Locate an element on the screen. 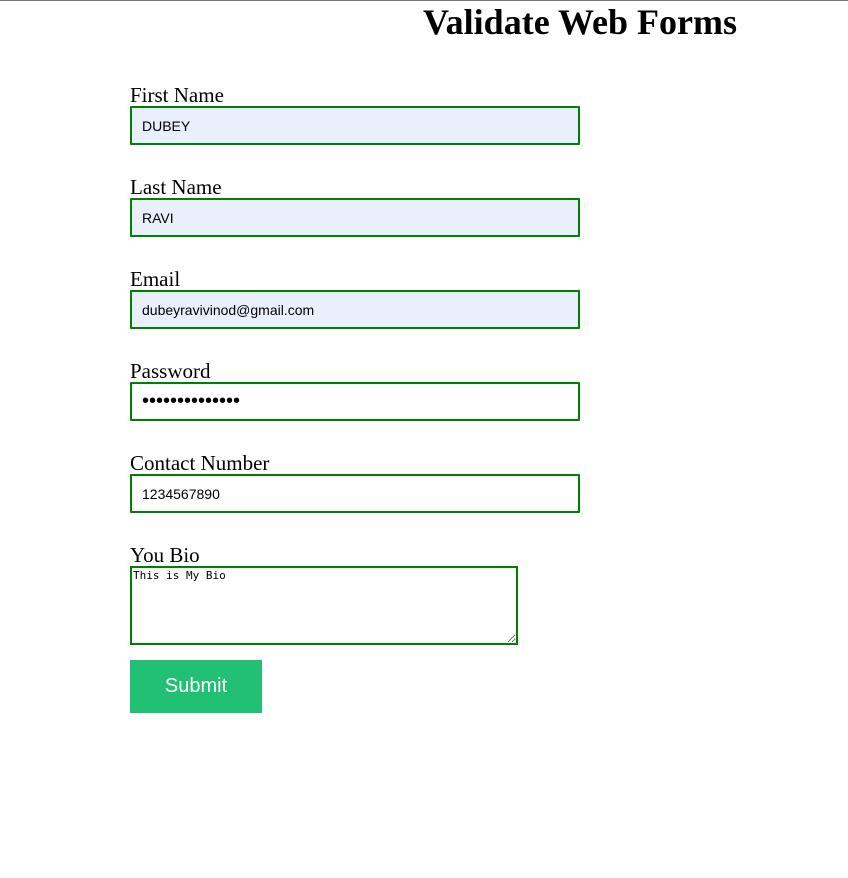 The height and width of the screenshot is (878, 848). contact-number-input is located at coordinates (355, 493).